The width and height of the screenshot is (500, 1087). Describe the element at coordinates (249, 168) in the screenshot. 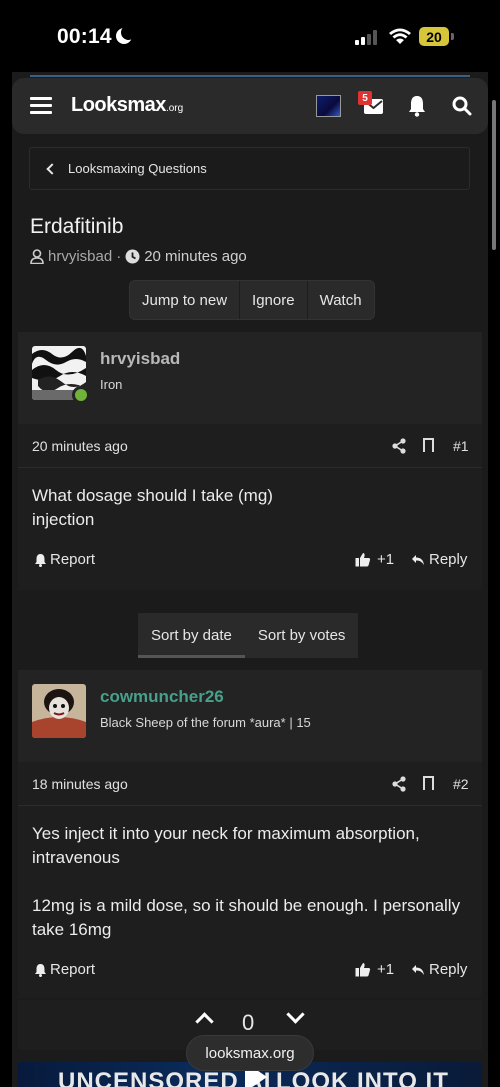

I see `breadcrumb: Looksmaxing Questions` at that location.